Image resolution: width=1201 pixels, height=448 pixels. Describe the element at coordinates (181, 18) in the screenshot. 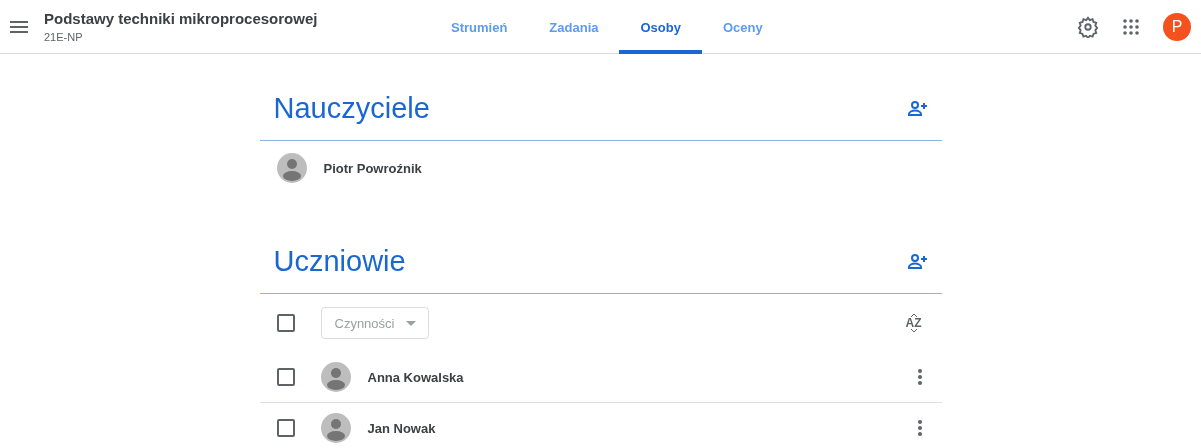

I see `class-title: Podstawy techniki mikroprocesorowej` at that location.